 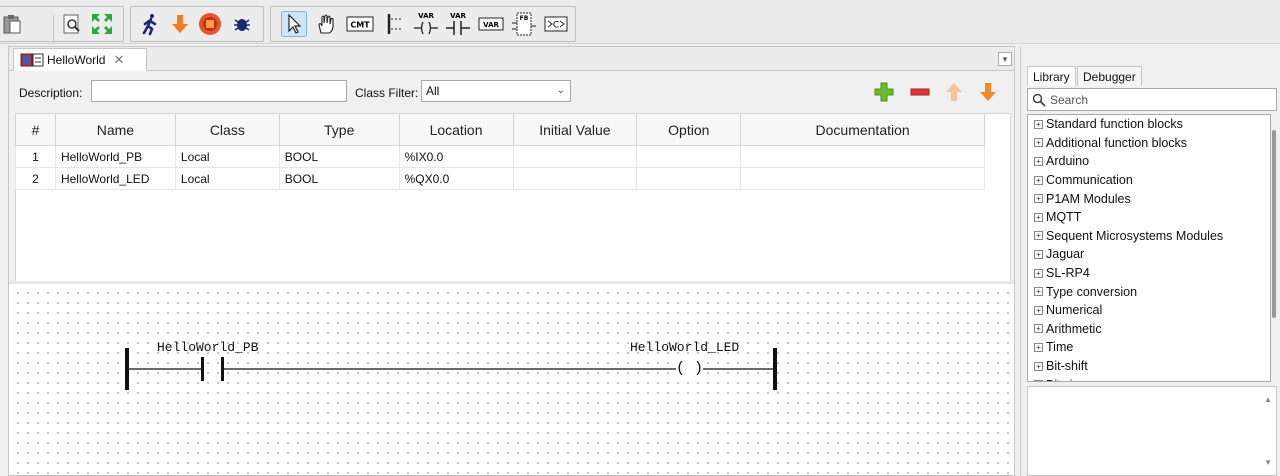 What do you see at coordinates (1149, 273) in the screenshot?
I see `library-tree-item: + SL-RP4` at bounding box center [1149, 273].